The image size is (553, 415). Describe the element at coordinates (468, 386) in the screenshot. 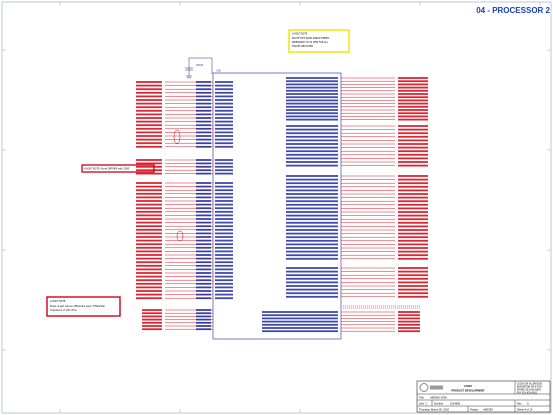

I see `company-name: LOGIC` at that location.